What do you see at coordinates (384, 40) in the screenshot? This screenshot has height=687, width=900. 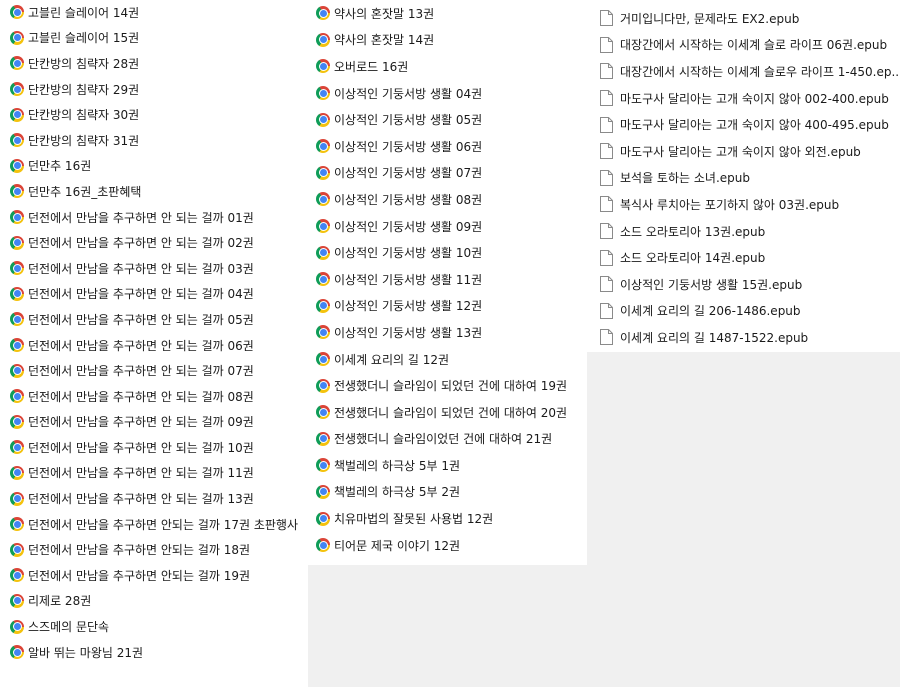 I see `file-name: 약사의 혼잣말 14권` at bounding box center [384, 40].